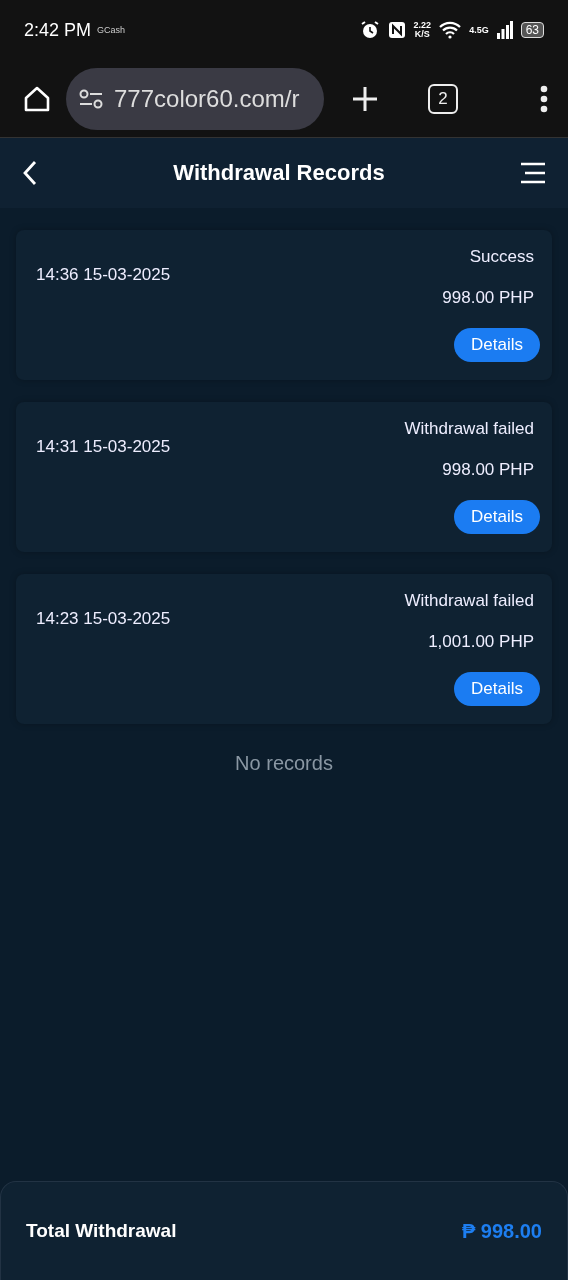 The height and width of the screenshot is (1280, 568). What do you see at coordinates (103, 275) in the screenshot?
I see `record-time: 14:36 15-03-2025` at bounding box center [103, 275].